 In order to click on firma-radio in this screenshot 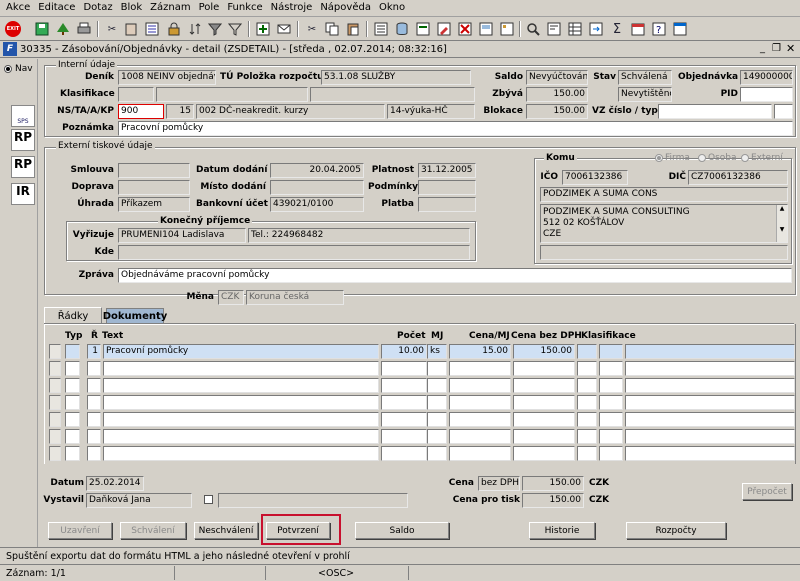, I will do `click(659, 158)`.